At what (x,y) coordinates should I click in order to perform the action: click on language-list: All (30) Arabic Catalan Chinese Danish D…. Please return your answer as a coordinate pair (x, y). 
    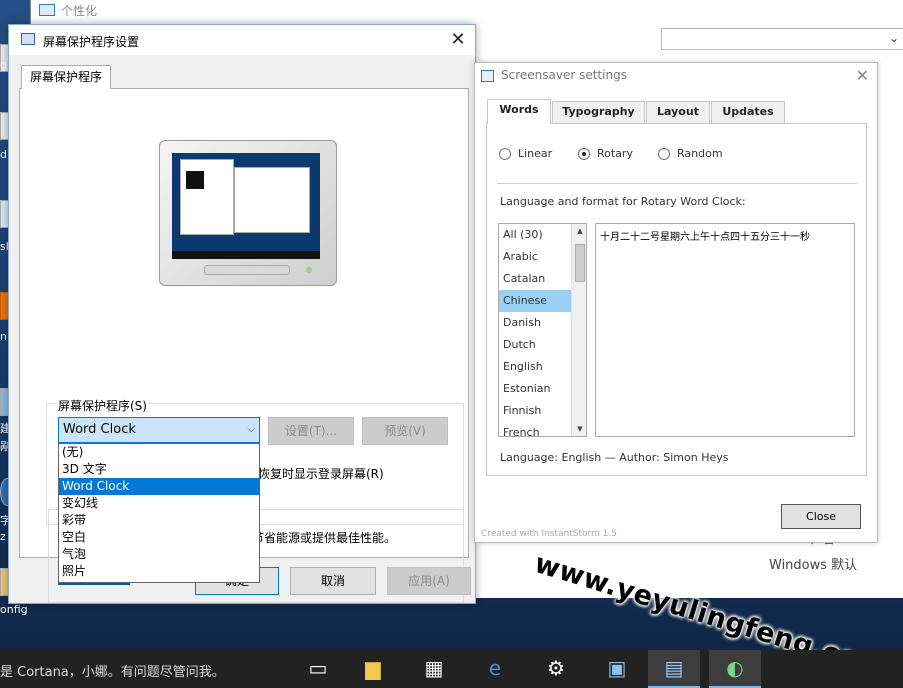
    Looking at the image, I should click on (542, 330).